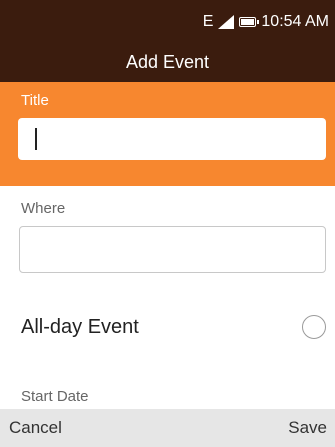 The image size is (335, 447). I want to click on page-title: Add Event, so click(167, 61).